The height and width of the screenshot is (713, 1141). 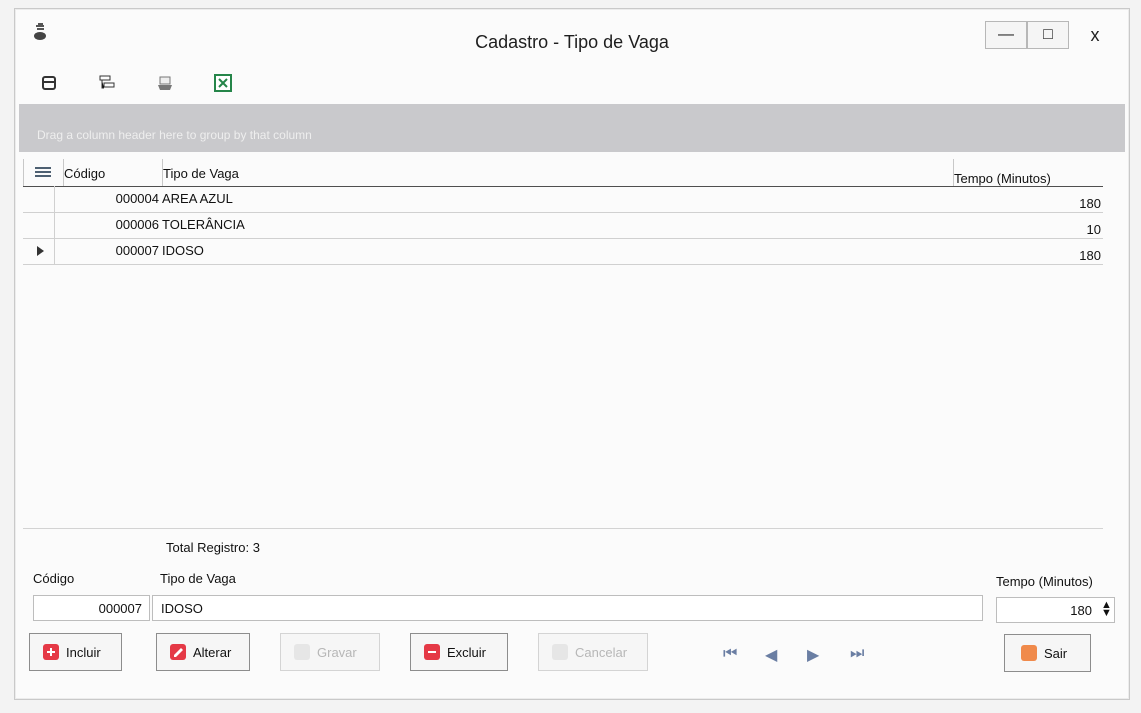 I want to click on alterar-label: Alterar, so click(x=212, y=652).